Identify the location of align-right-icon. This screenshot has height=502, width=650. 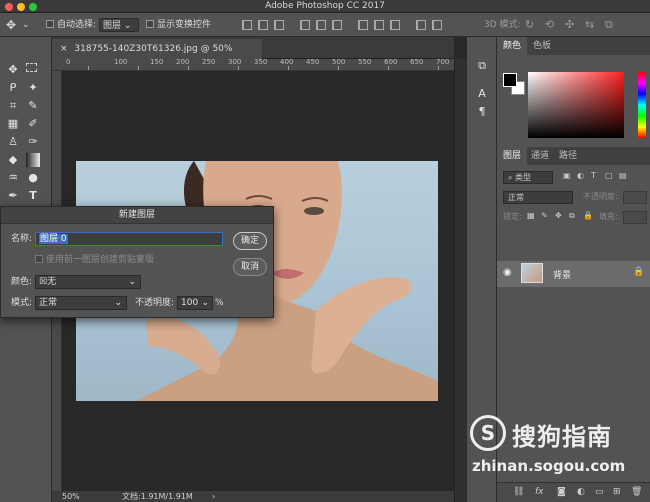
(337, 25).